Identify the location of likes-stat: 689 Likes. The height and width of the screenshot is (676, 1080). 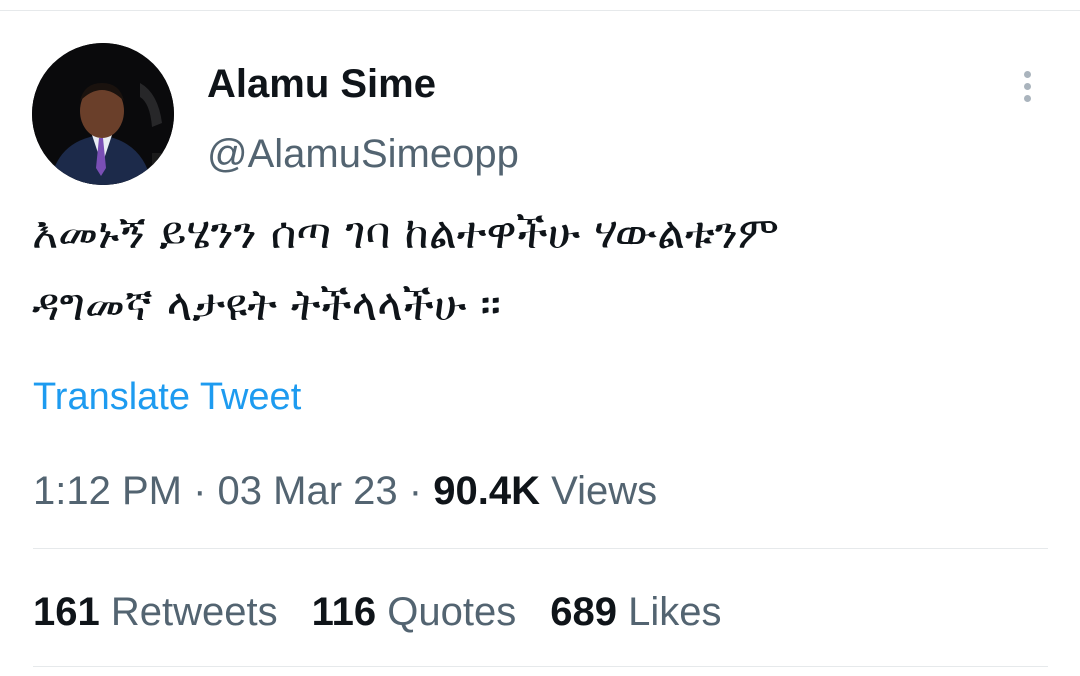
(635, 612).